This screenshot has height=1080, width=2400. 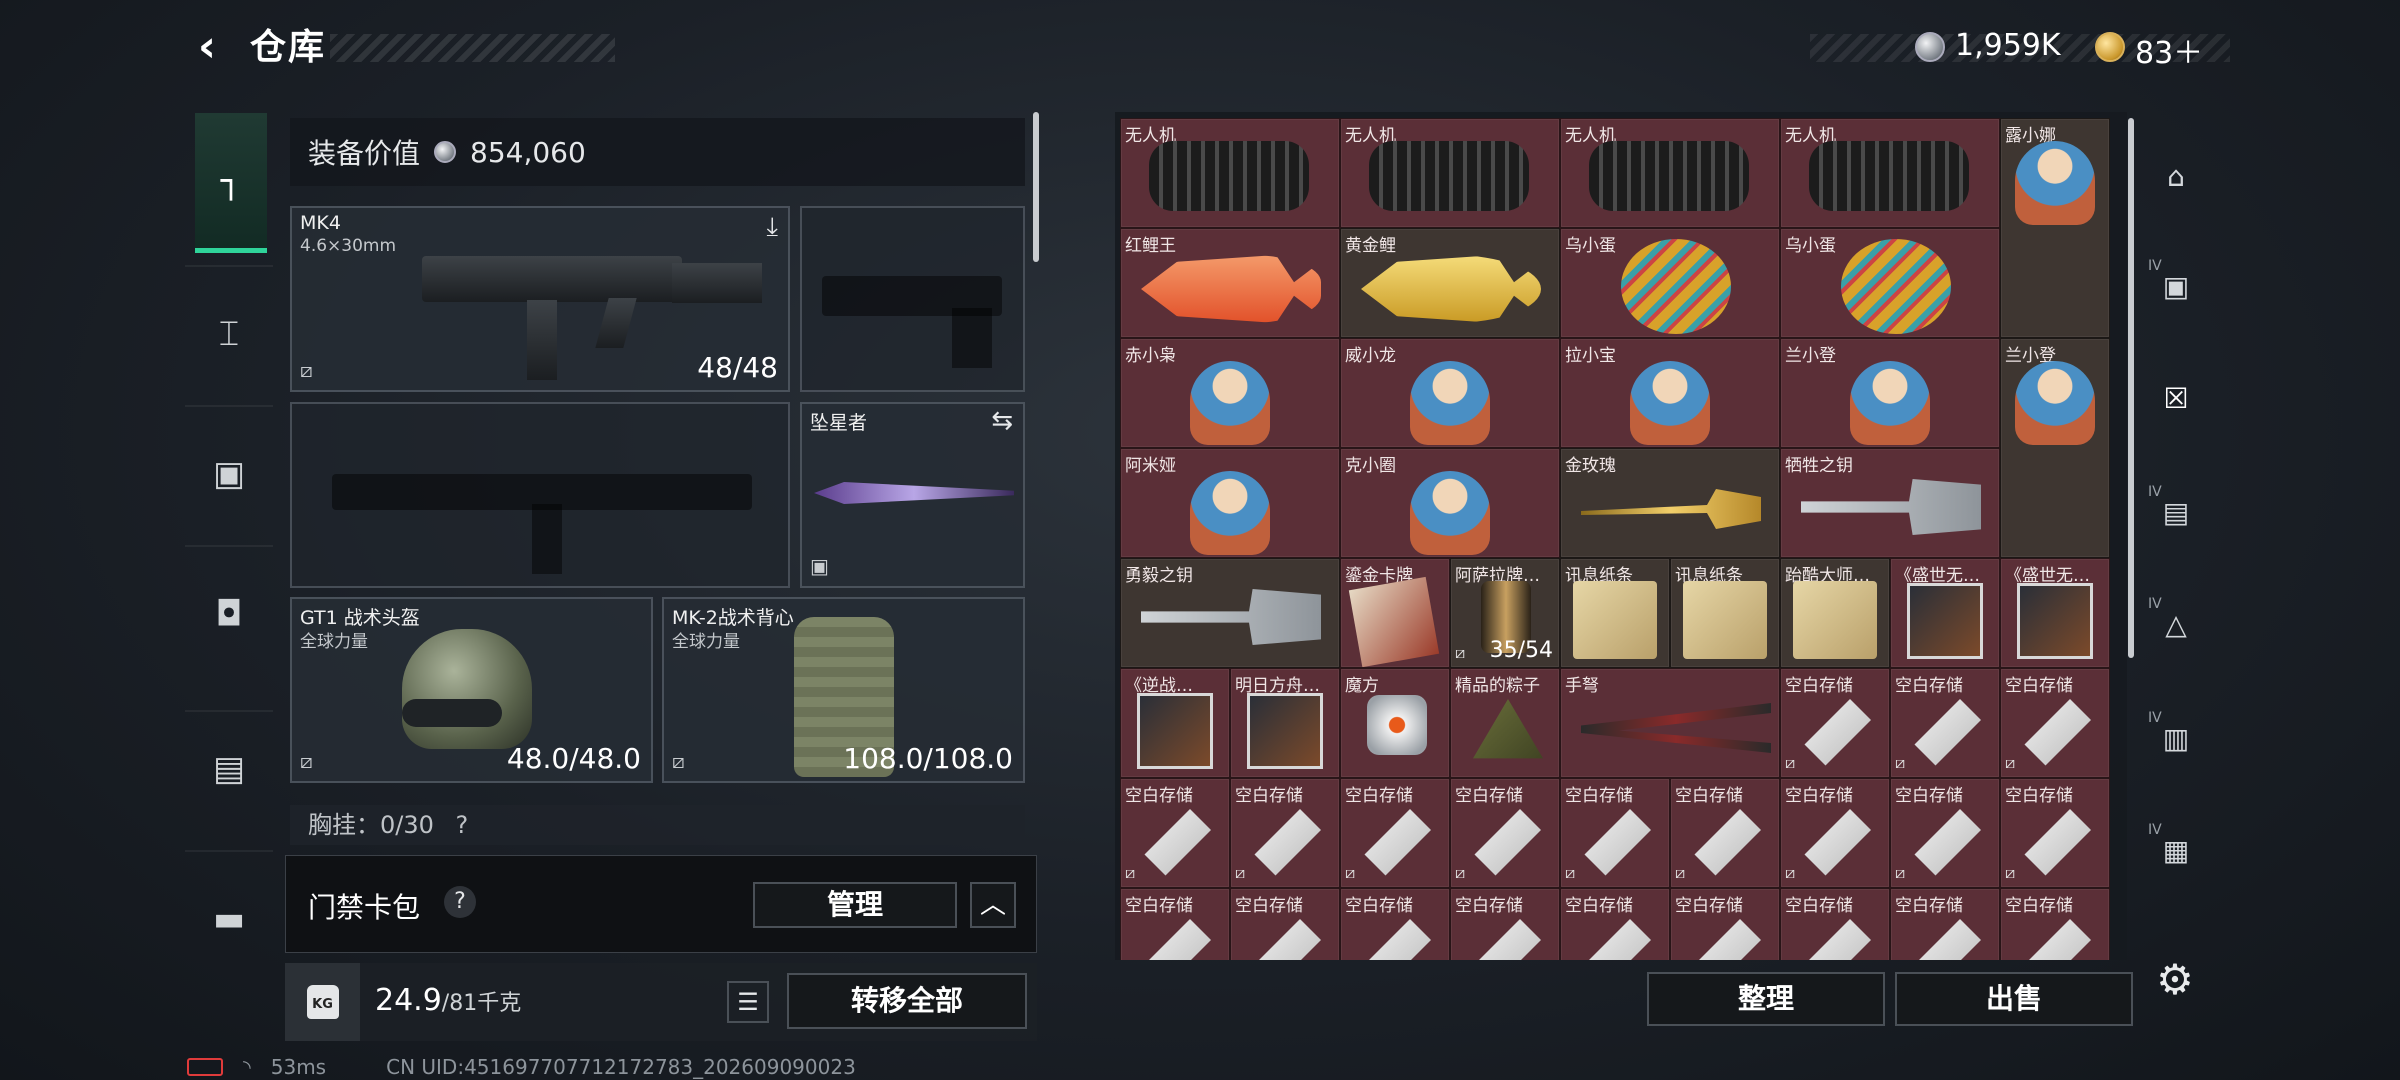 I want to click on inventory-item: 威小龙, so click(x=1450, y=393).